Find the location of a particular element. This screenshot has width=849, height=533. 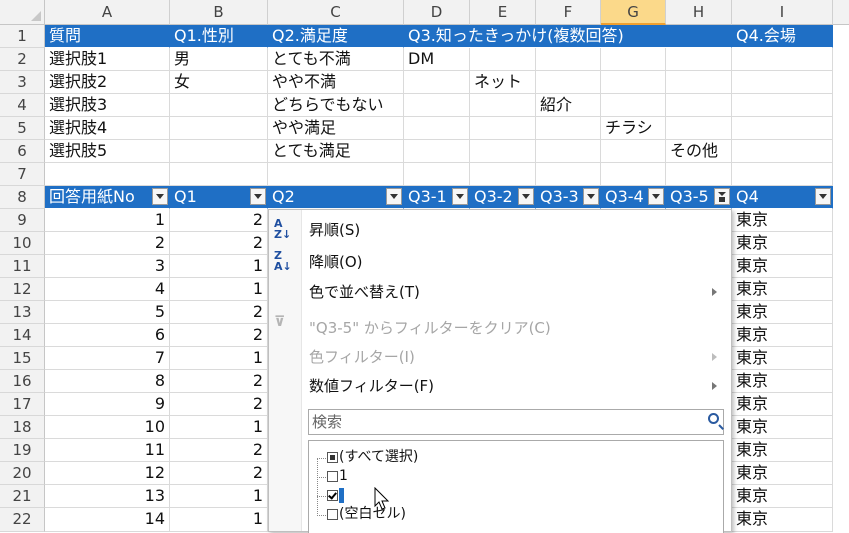

column-header-c: C is located at coordinates (336, 12).